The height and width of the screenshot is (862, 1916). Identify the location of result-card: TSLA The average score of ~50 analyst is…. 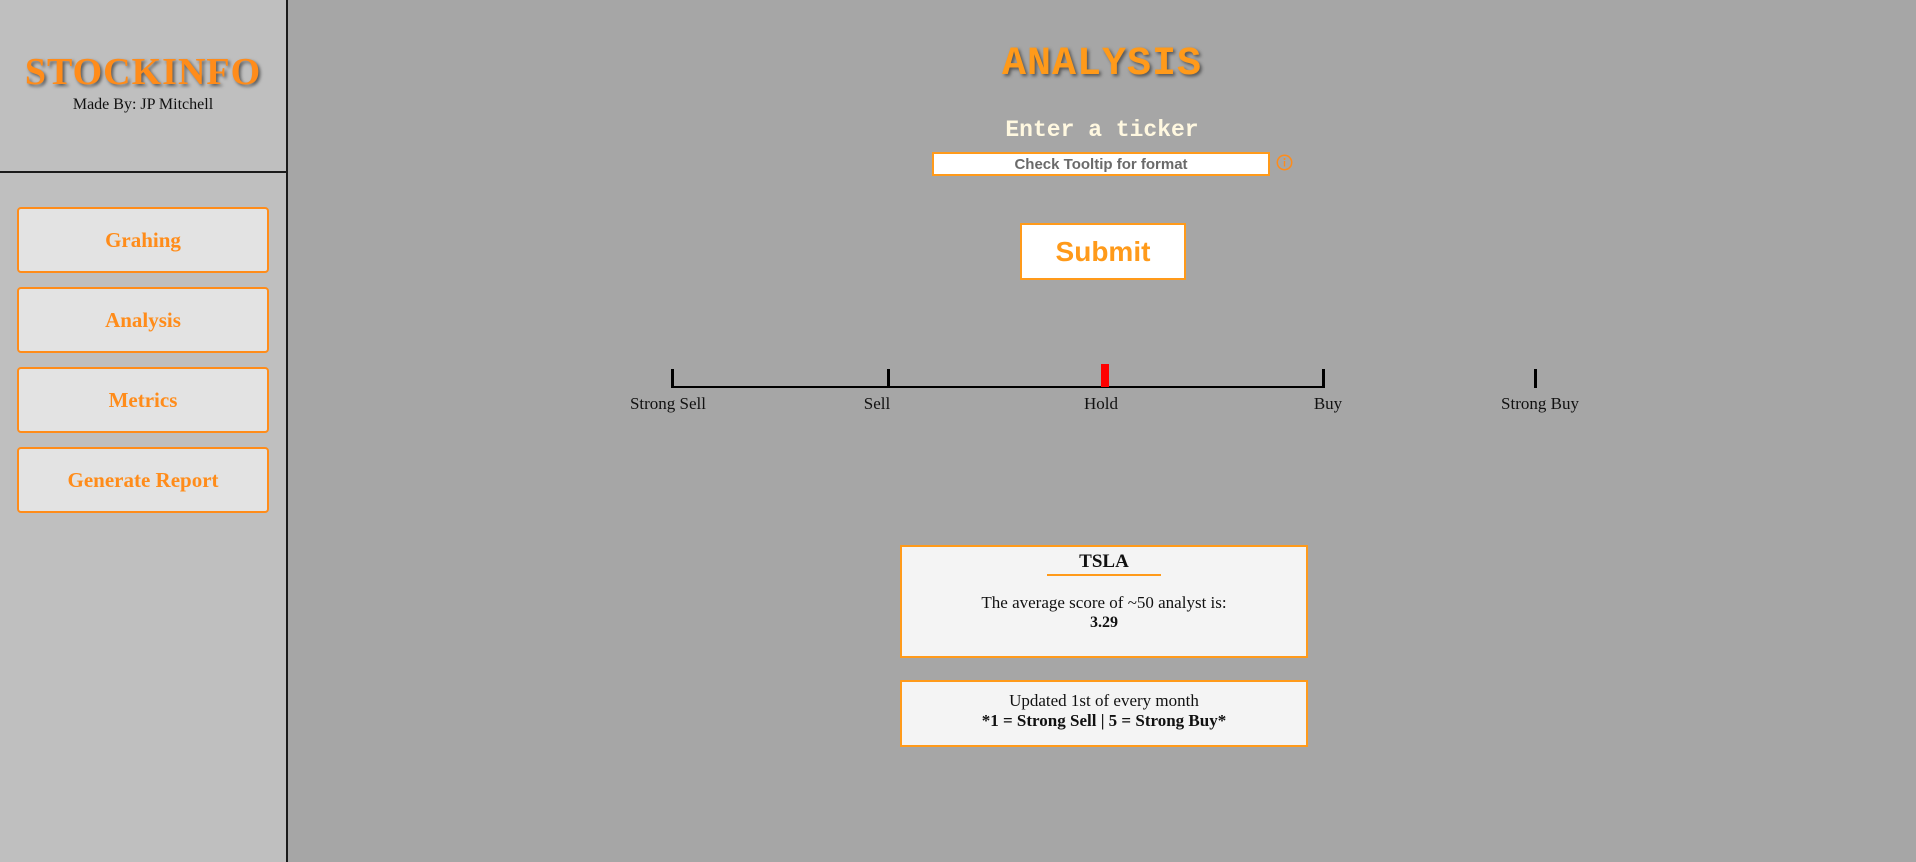
(1104, 601).